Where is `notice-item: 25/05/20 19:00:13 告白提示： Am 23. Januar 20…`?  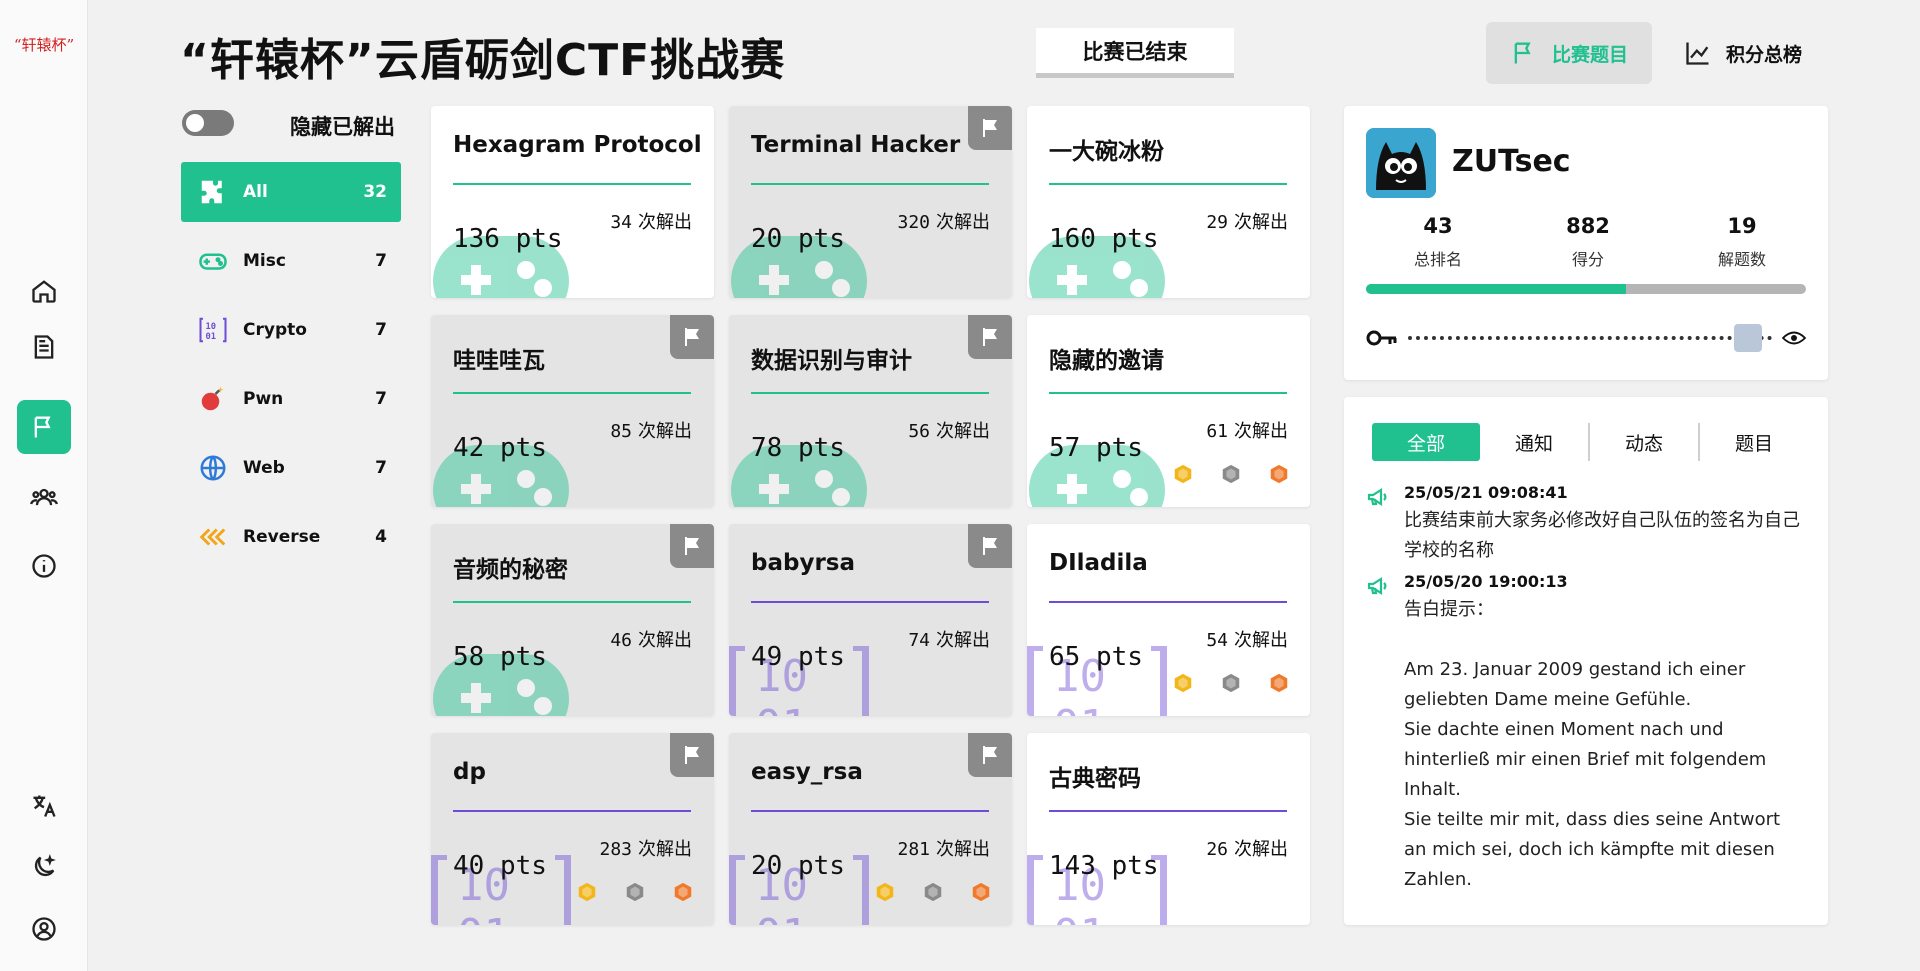
notice-item: 25/05/20 19:00:13 告白提示： Am 23. Januar 20… is located at coordinates (1586, 733).